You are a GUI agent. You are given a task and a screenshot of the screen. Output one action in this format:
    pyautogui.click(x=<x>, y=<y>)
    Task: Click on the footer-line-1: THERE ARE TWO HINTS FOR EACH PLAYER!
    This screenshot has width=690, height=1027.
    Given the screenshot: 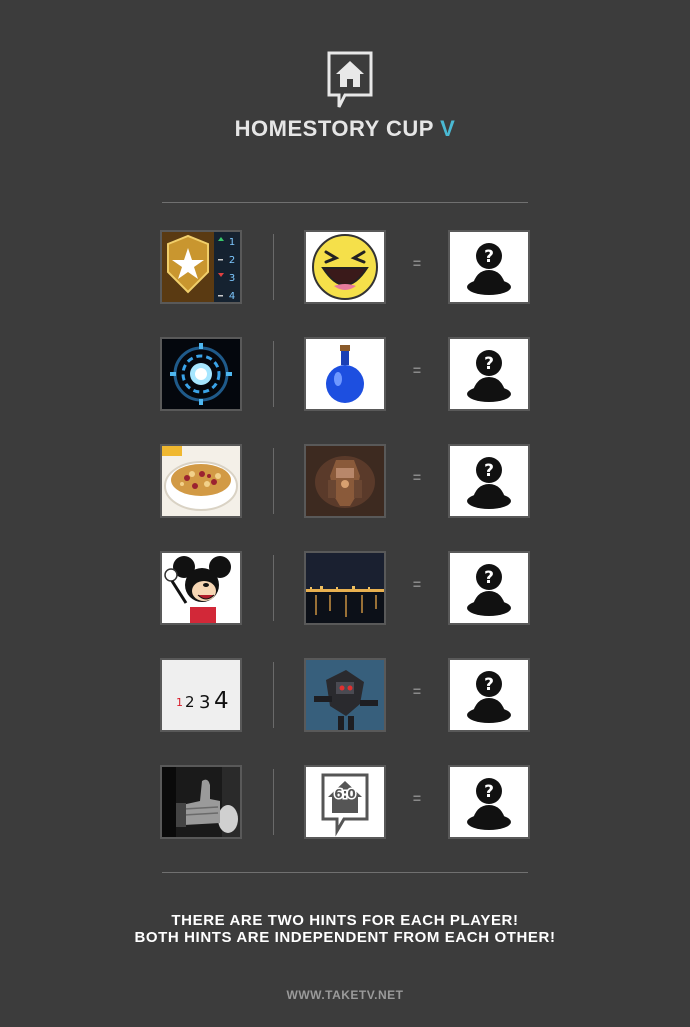 What is the action you would take?
    pyautogui.click(x=345, y=920)
    